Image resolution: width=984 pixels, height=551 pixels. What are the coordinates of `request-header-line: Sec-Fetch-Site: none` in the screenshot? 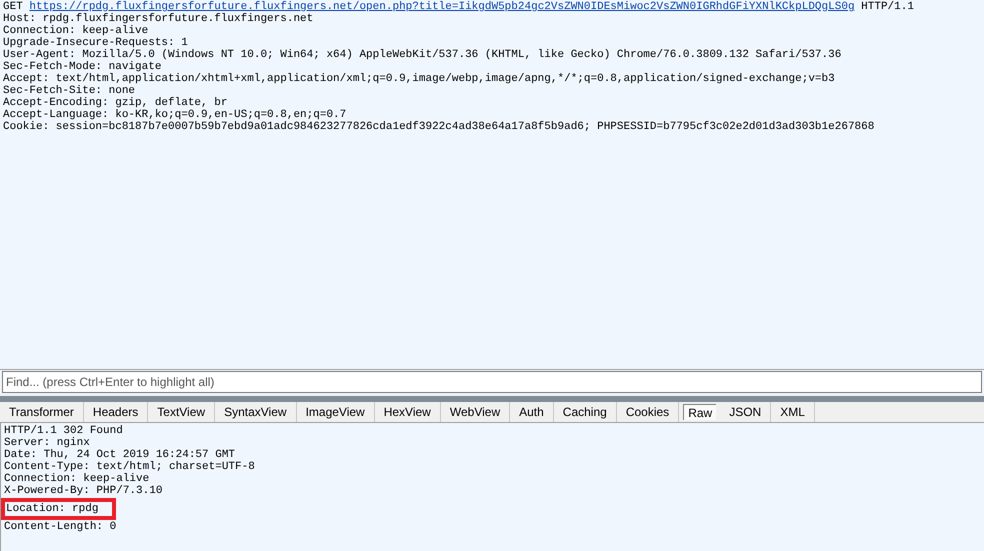 It's located at (69, 91).